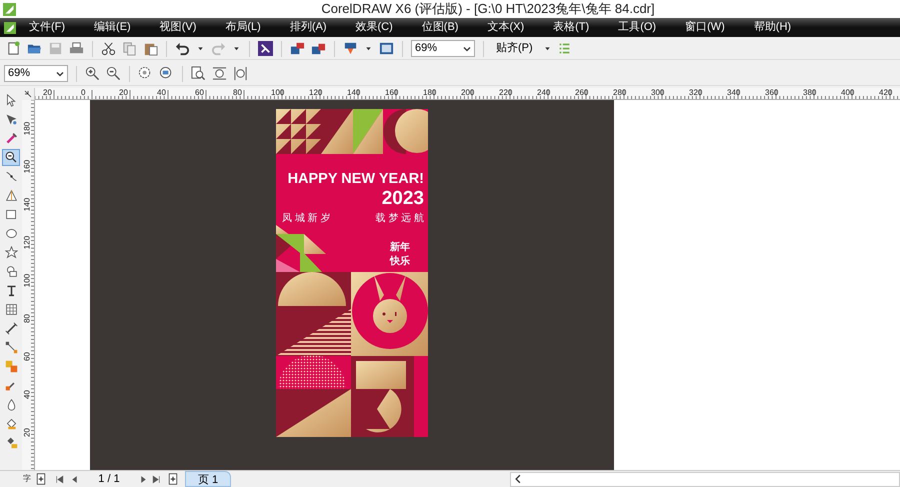  What do you see at coordinates (47, 27) in the screenshot?
I see `menu-item: 文件(F)` at bounding box center [47, 27].